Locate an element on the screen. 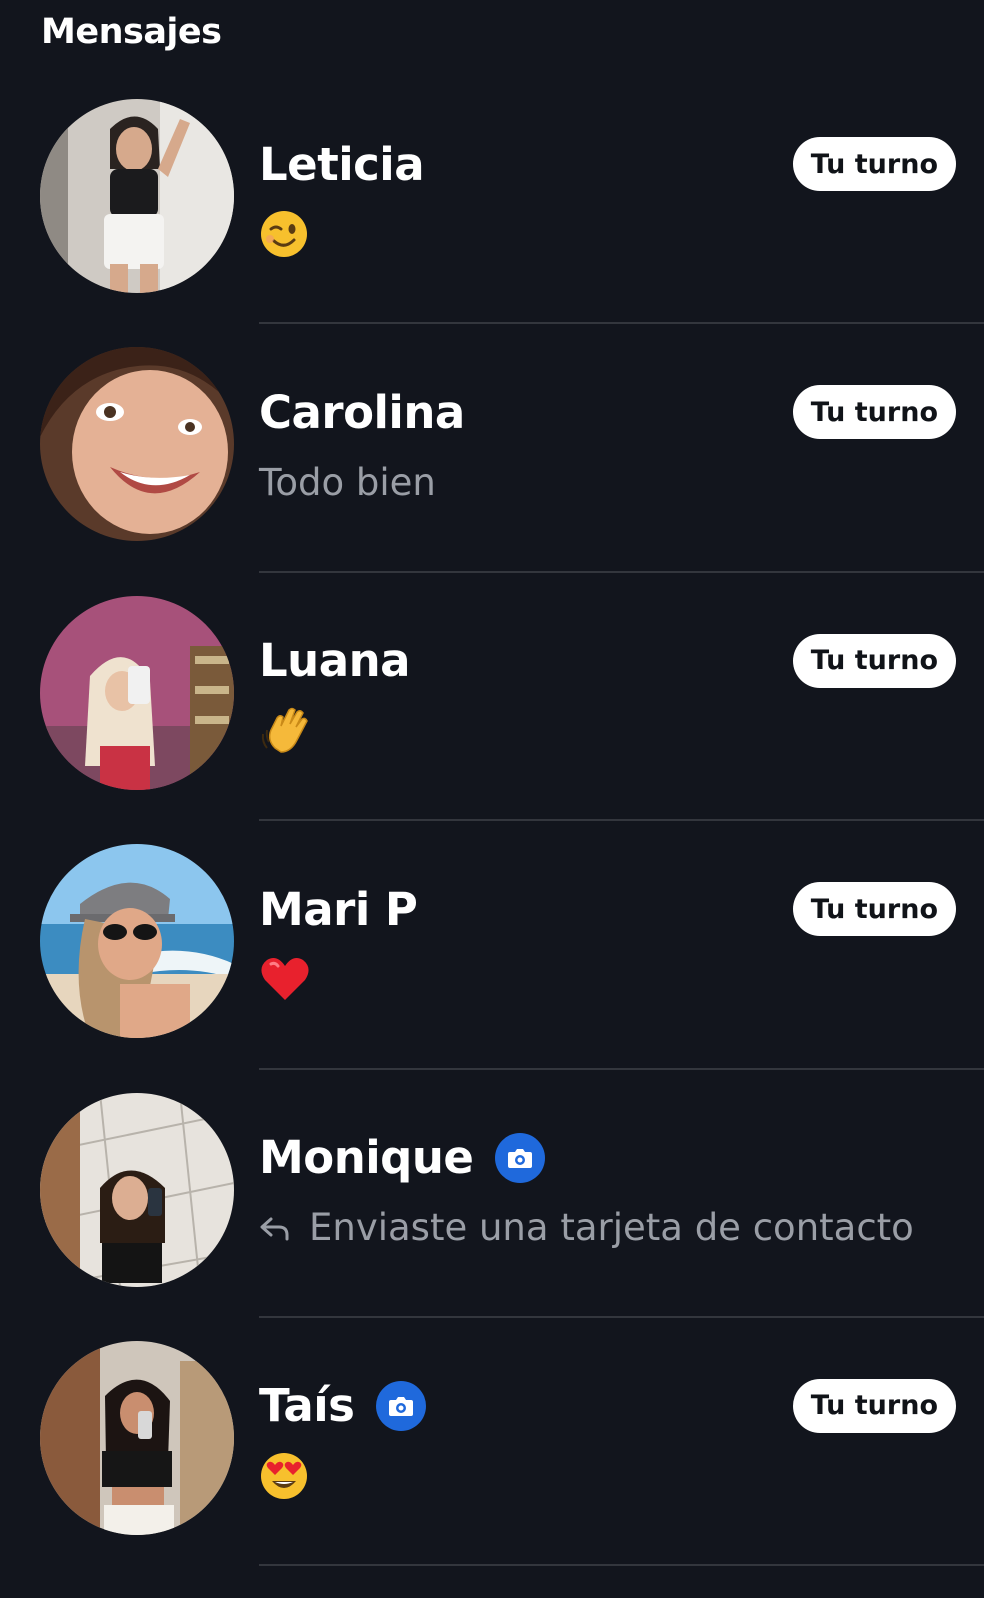 This screenshot has height=1598, width=984. contact-name: Mari P is located at coordinates (338, 909).